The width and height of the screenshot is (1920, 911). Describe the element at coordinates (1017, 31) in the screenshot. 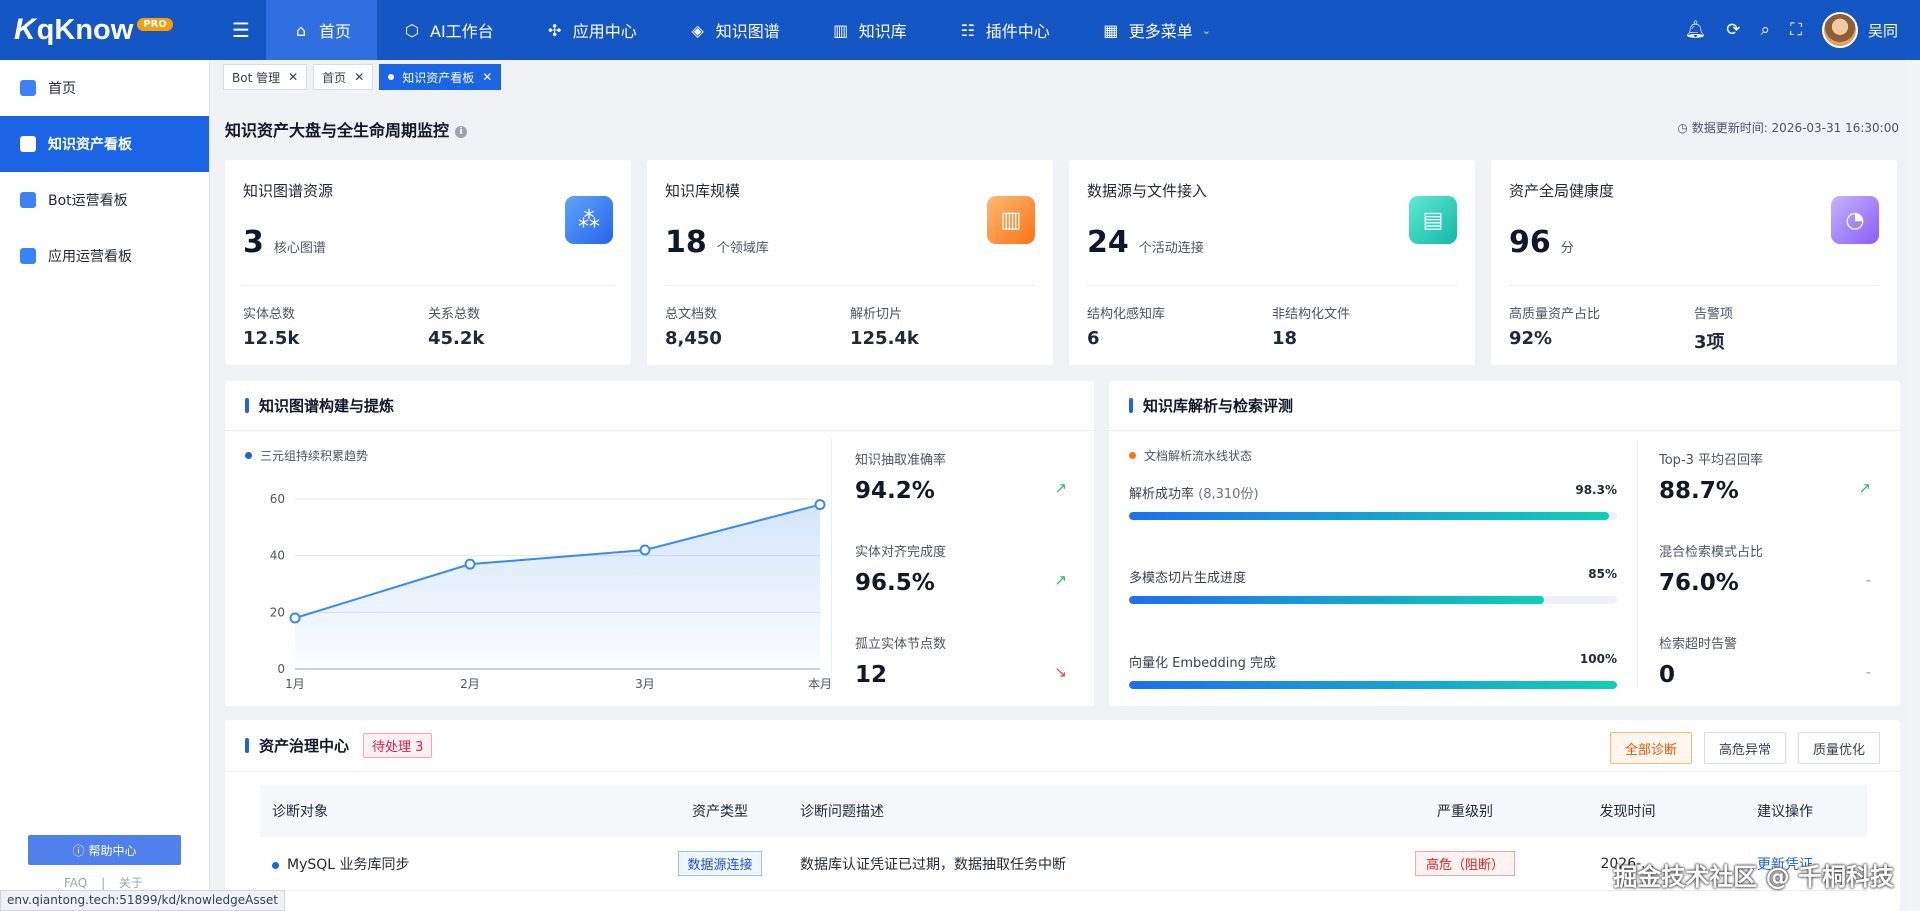

I see `nav-label: 插件中心` at that location.